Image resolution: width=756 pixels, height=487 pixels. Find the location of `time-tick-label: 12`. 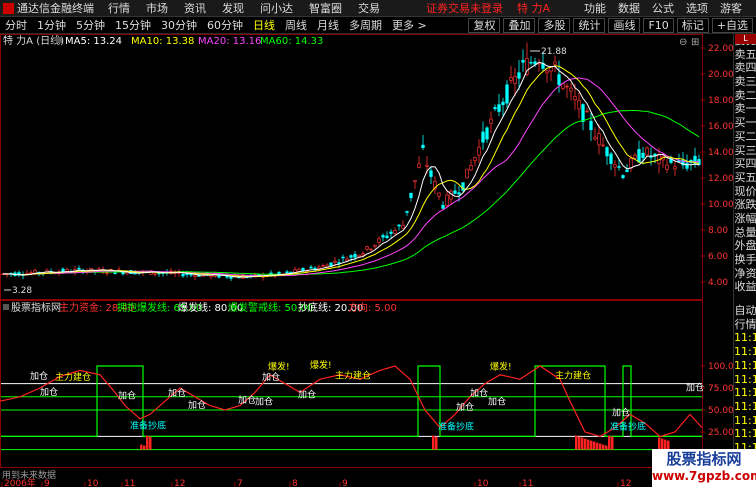

time-tick-label: 12 is located at coordinates (179, 483).